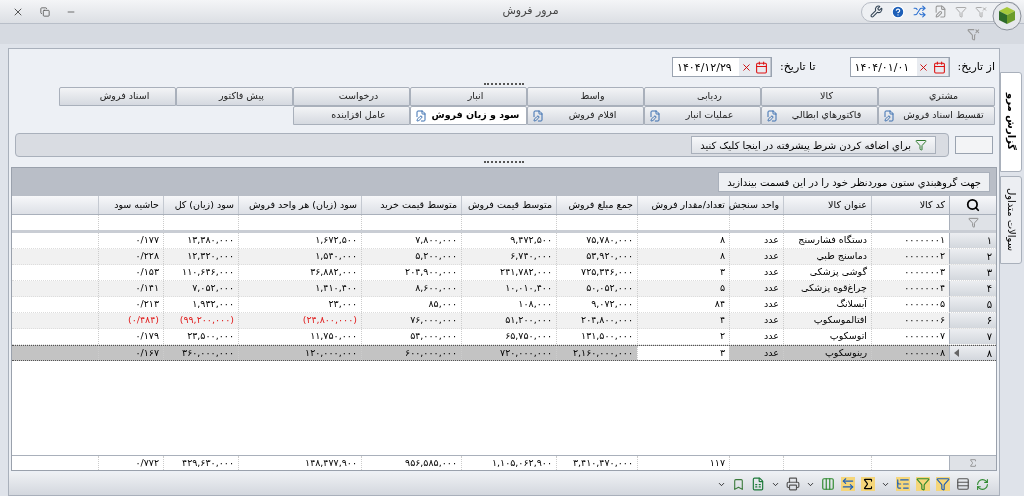  What do you see at coordinates (299, 353) in the screenshot?
I see `table-cell: ۱۲۰,۰۰۰,۰۰۰` at bounding box center [299, 353].